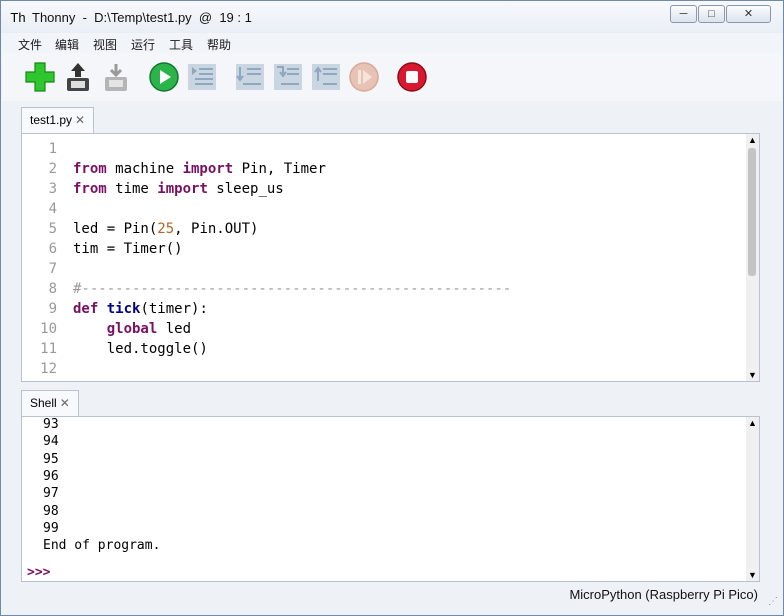  Describe the element at coordinates (52, 169) in the screenshot. I see `line-number: 2` at that location.